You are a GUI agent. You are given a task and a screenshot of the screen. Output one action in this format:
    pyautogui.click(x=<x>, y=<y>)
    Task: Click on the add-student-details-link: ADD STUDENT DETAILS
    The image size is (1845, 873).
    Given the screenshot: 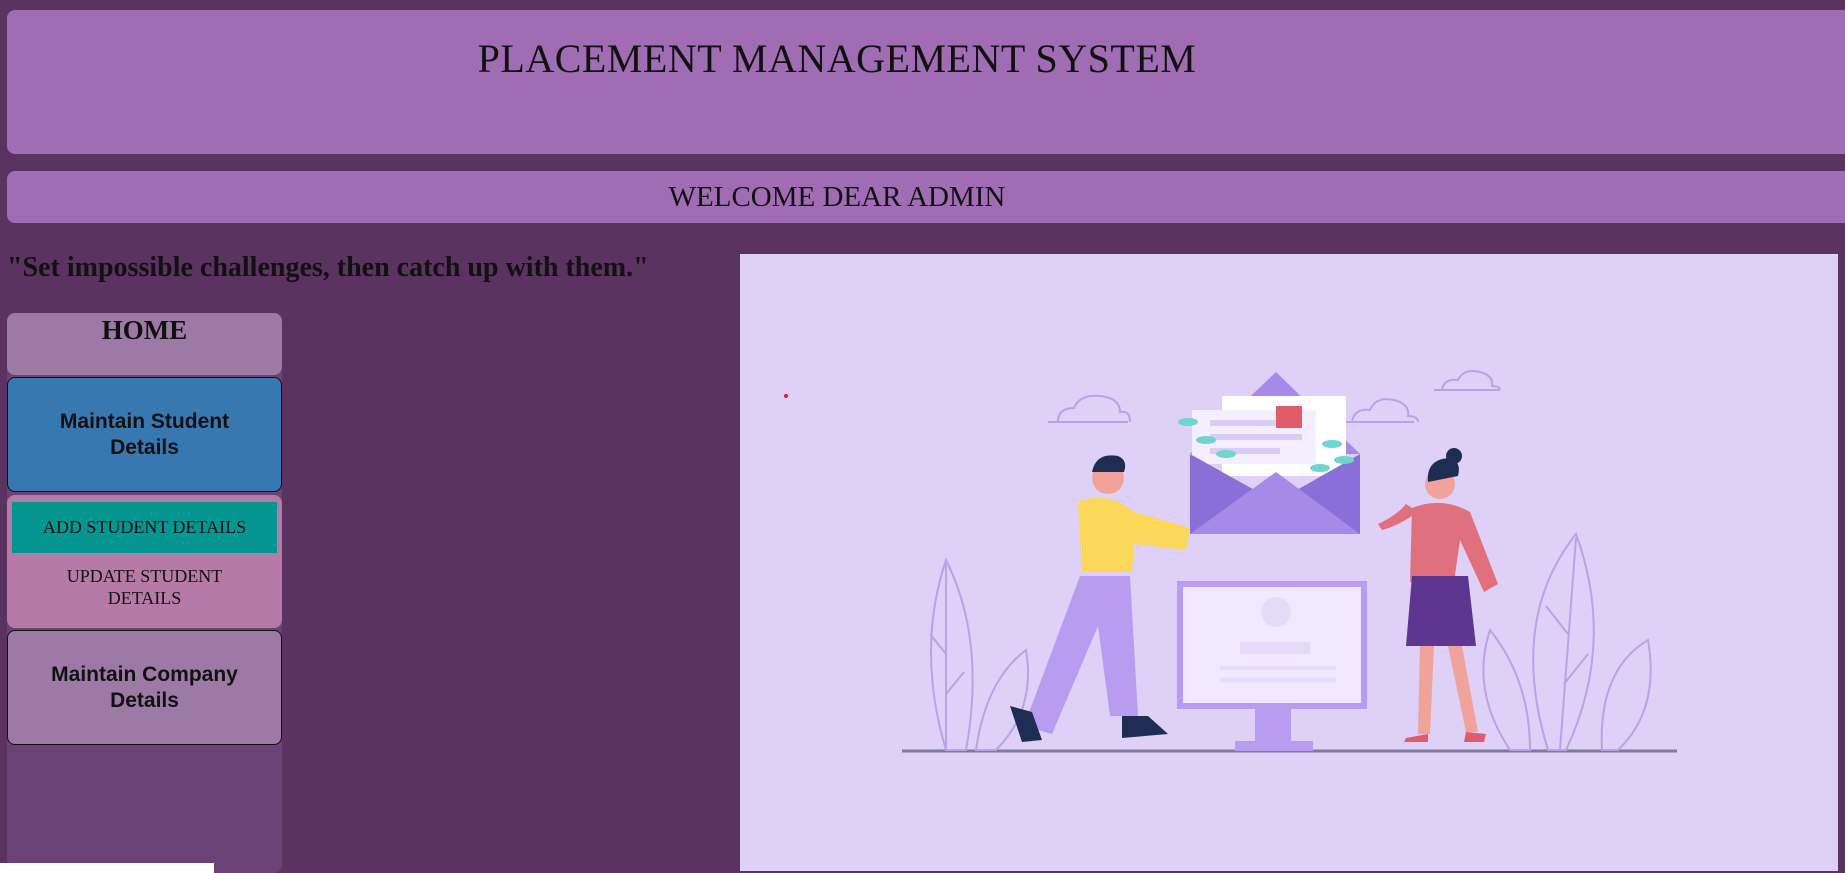 What is the action you would take?
    pyautogui.click(x=144, y=527)
    